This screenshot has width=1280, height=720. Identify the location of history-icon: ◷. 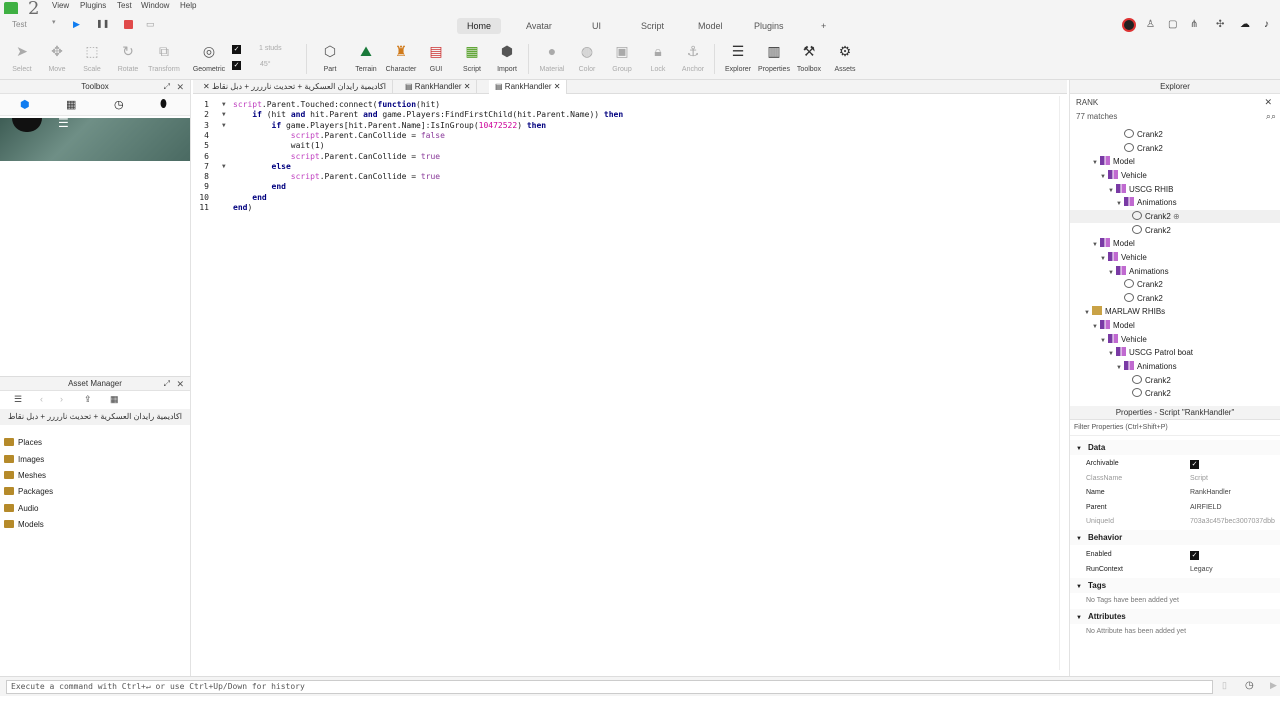
(1249, 685).